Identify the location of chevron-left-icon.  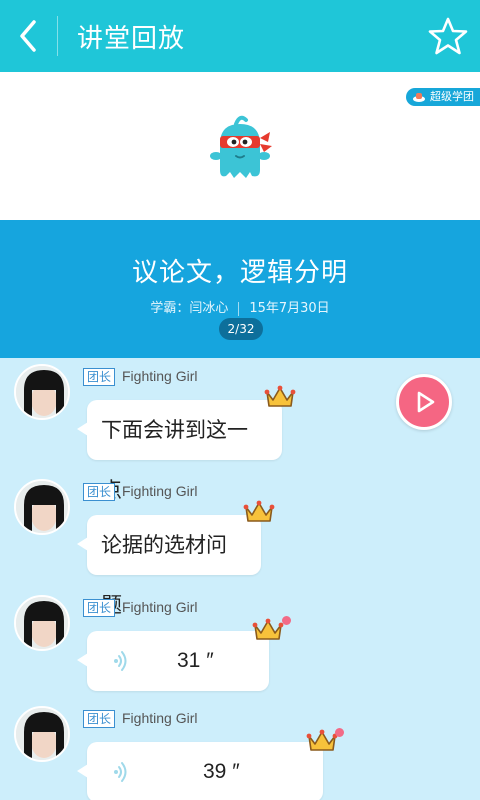
(28, 36).